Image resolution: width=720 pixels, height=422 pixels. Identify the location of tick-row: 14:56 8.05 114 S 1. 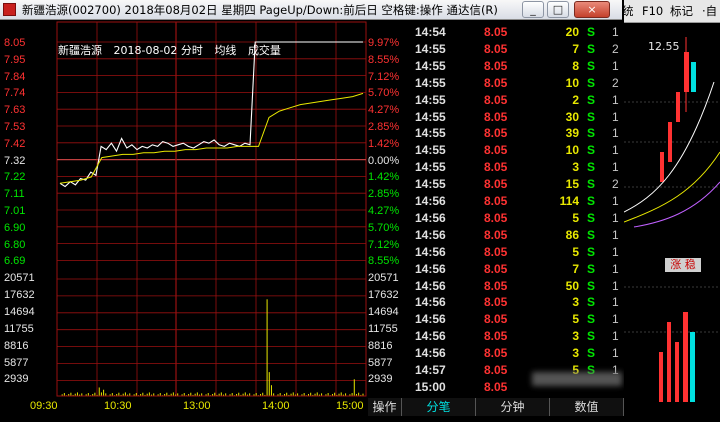
(518, 201).